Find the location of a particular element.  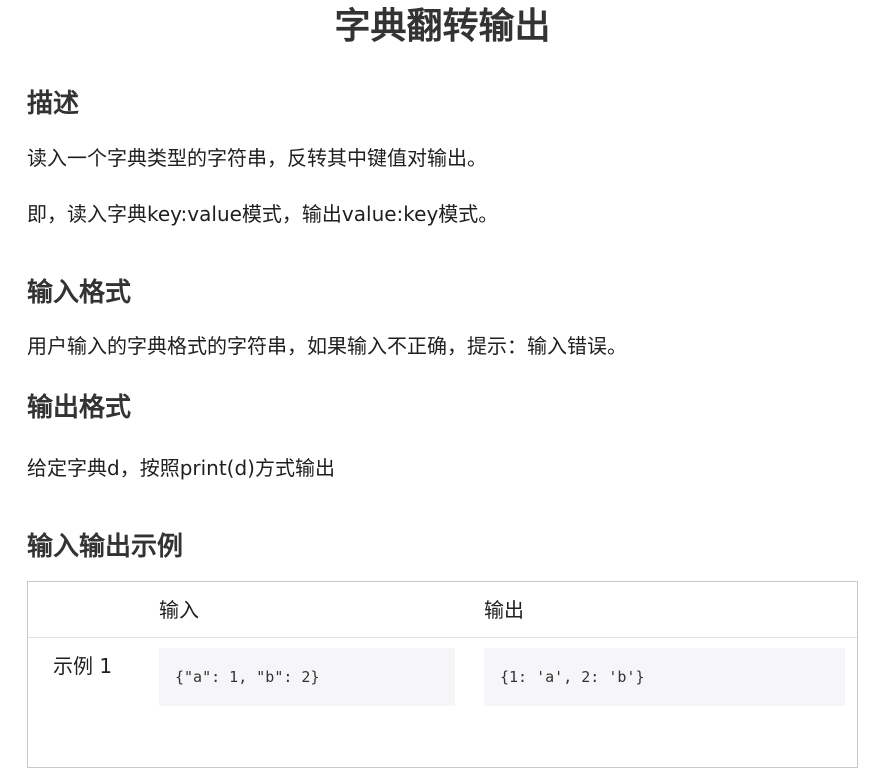

examples-heading: 输入输出示例 is located at coordinates (105, 547).